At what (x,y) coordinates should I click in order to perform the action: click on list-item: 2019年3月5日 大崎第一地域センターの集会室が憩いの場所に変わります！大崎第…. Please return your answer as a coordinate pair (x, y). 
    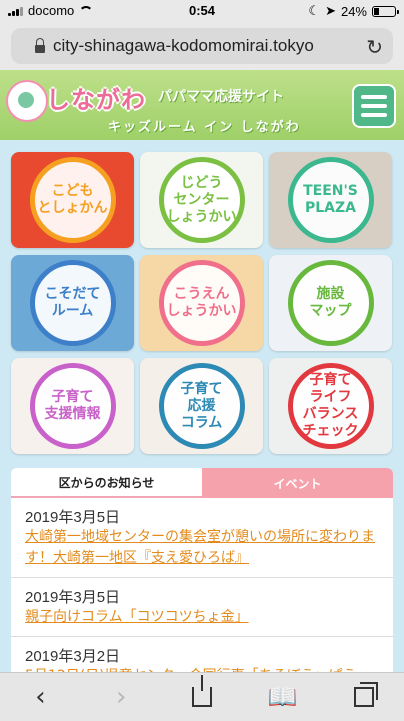
    Looking at the image, I should click on (202, 538).